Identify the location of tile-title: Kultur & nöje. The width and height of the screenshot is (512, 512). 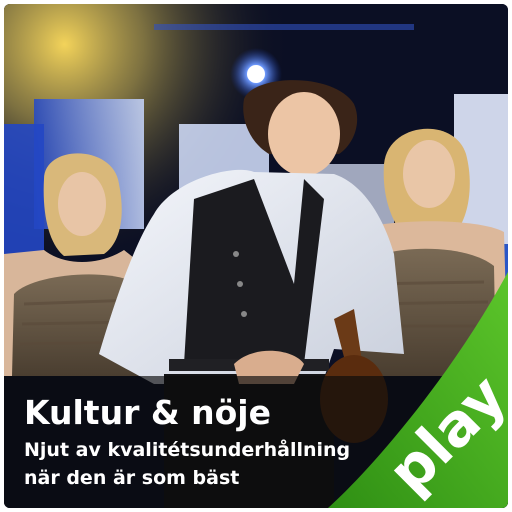
(147, 412).